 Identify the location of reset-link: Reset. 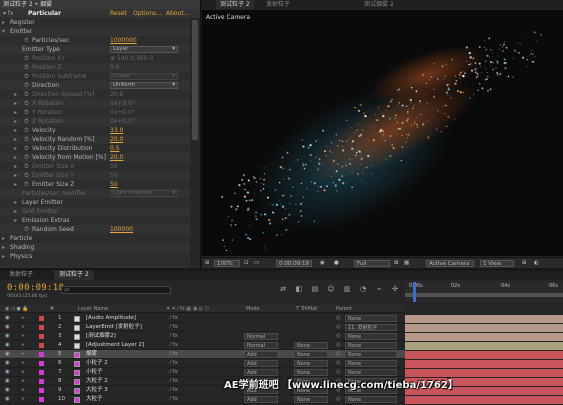
(118, 13).